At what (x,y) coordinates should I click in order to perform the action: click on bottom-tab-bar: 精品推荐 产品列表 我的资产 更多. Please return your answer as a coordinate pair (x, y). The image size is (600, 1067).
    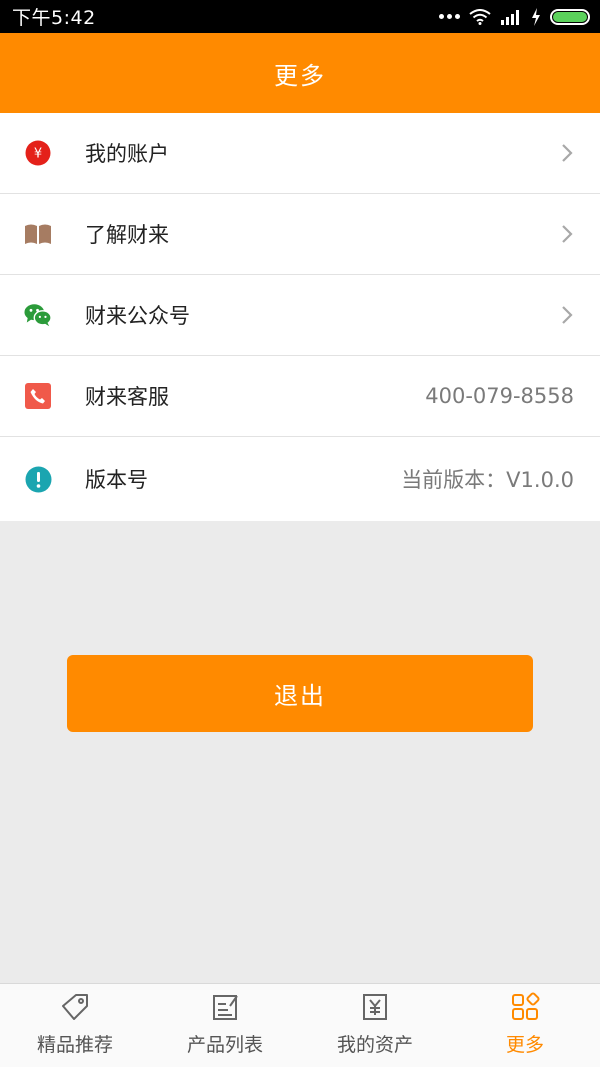
    Looking at the image, I should click on (300, 1025).